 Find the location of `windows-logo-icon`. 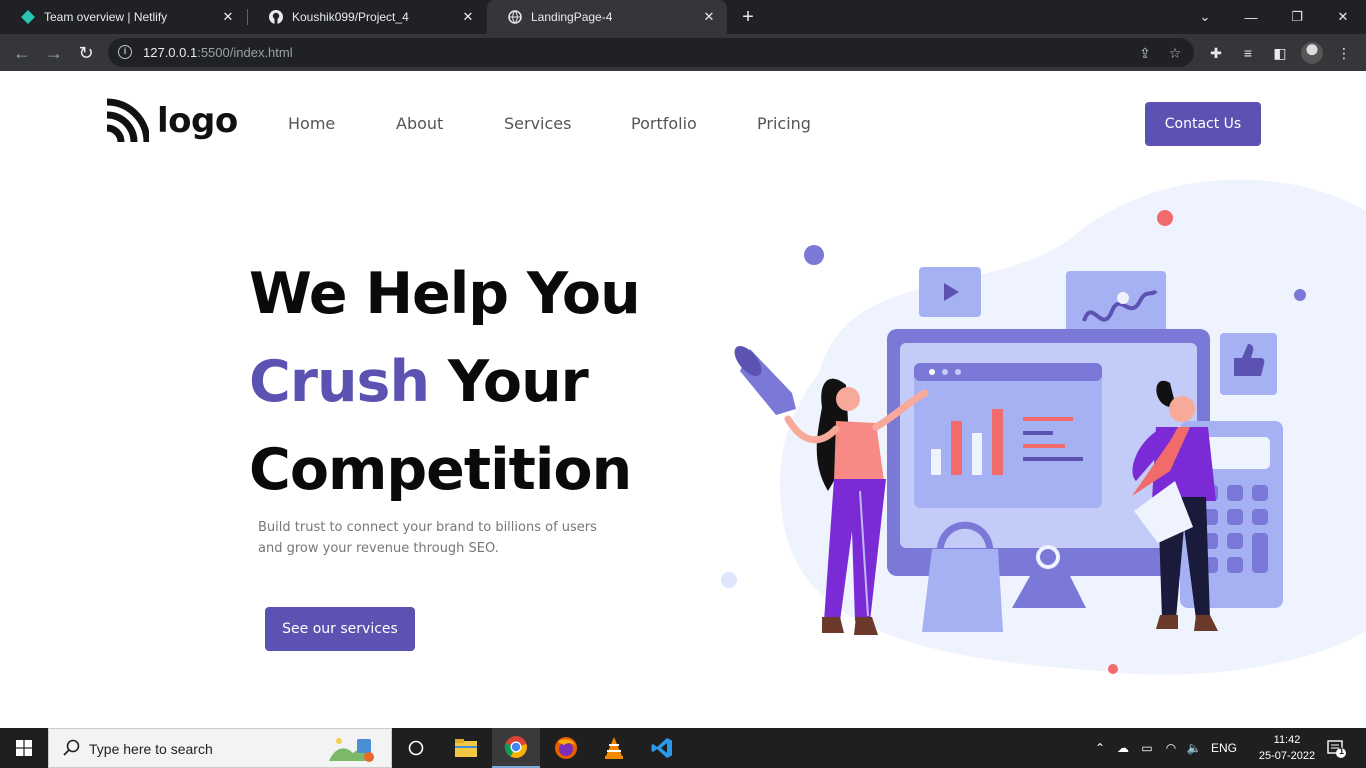

windows-logo-icon is located at coordinates (24, 748).